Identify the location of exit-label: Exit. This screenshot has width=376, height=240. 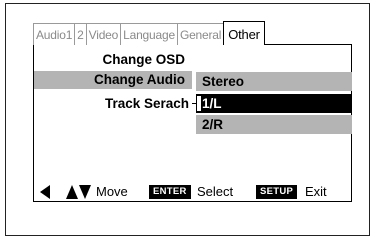
(316, 191).